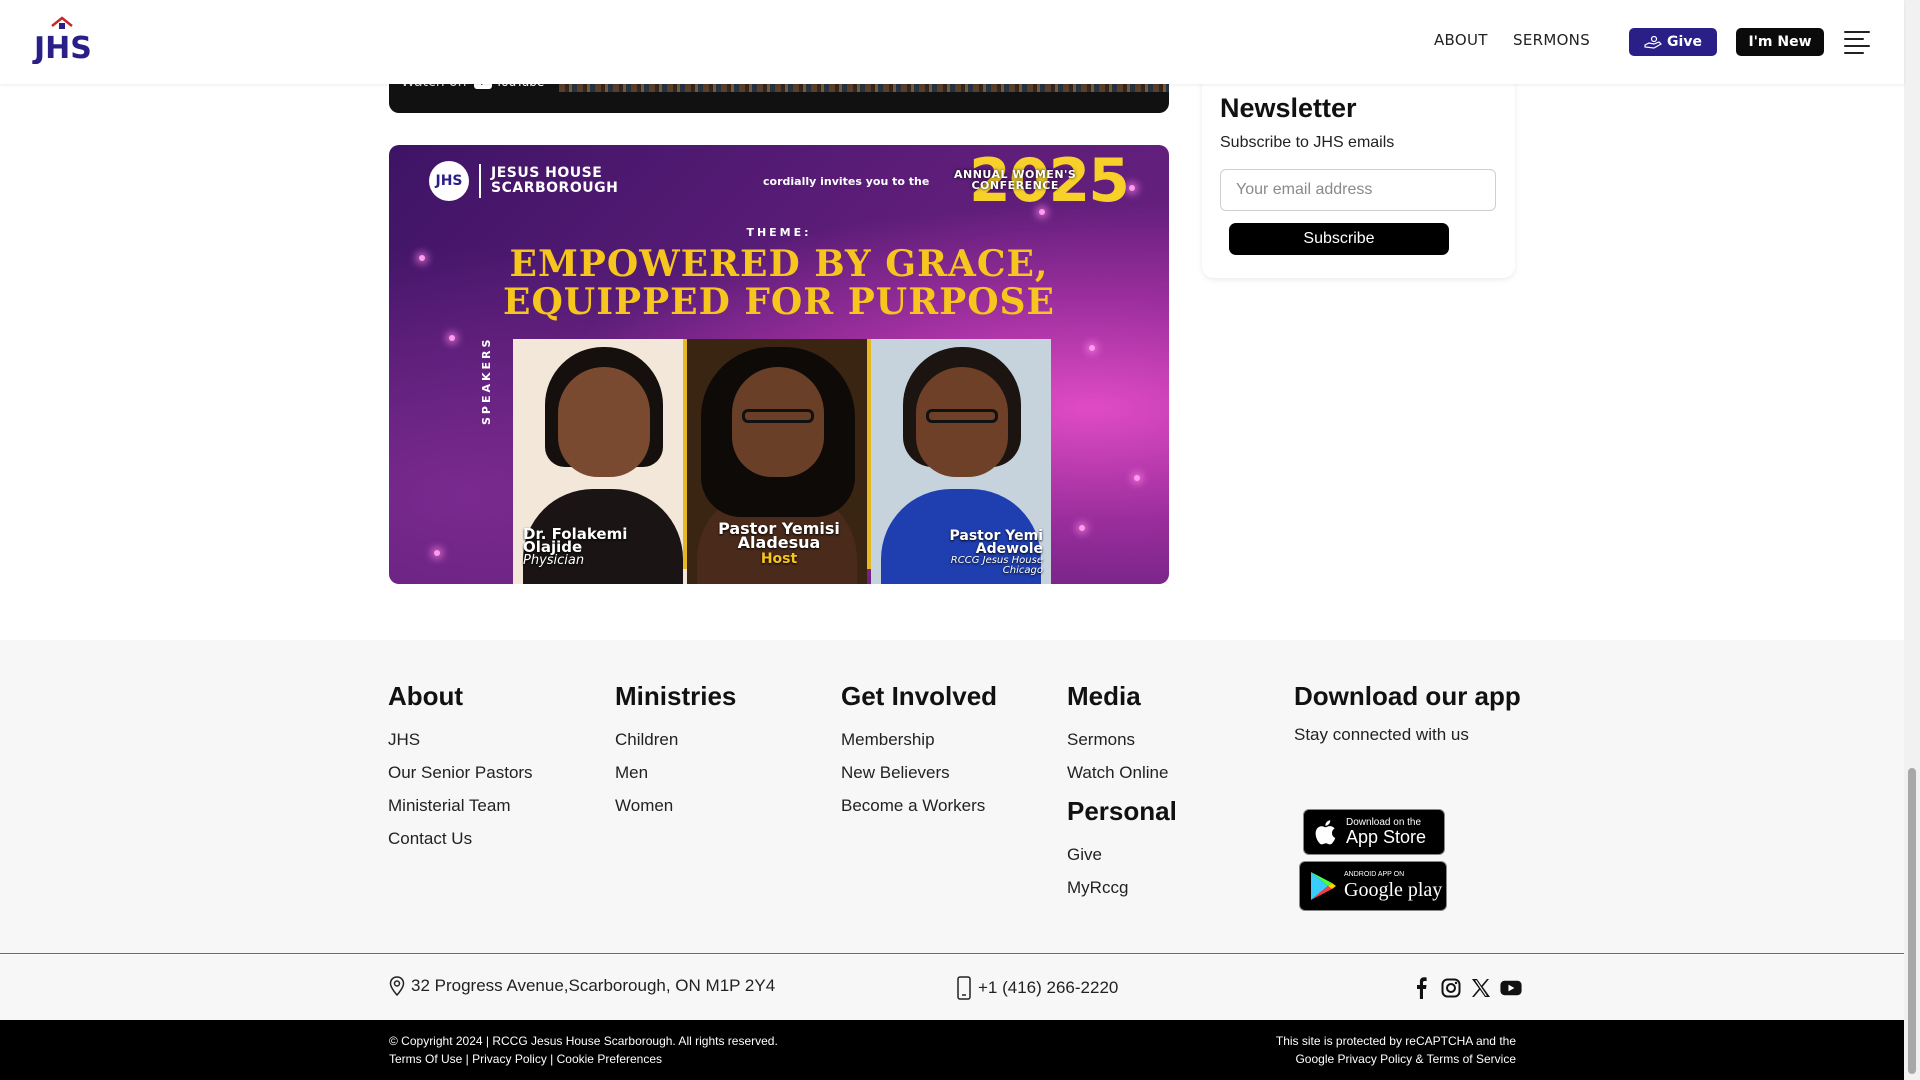  I want to click on nav-sermons: SERMONS, so click(1551, 40).